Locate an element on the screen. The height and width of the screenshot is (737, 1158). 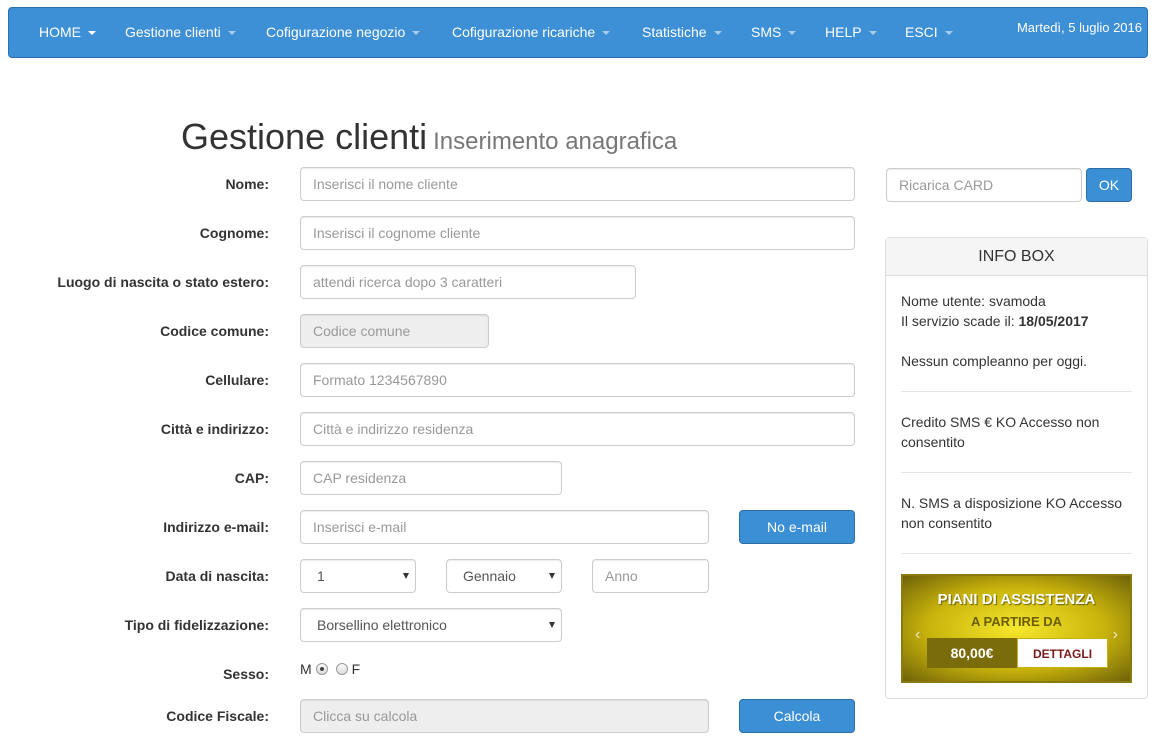
banner-headline: PIANI DI ASSISTENZA is located at coordinates (1016, 599).